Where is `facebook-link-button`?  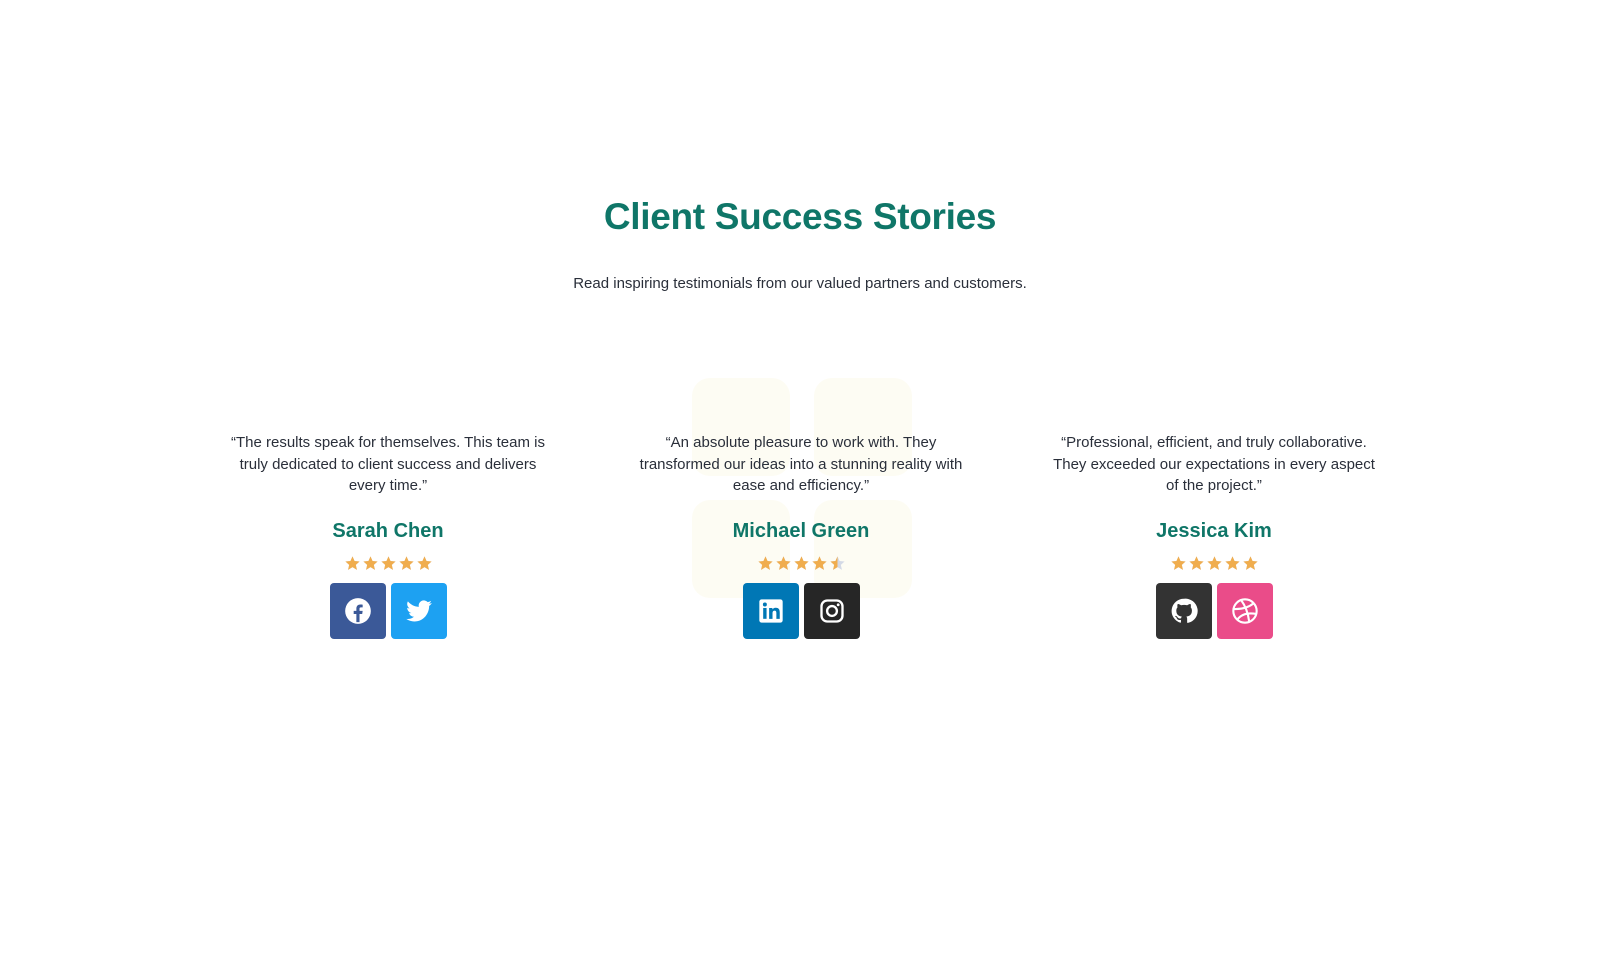
facebook-link-button is located at coordinates (357, 610).